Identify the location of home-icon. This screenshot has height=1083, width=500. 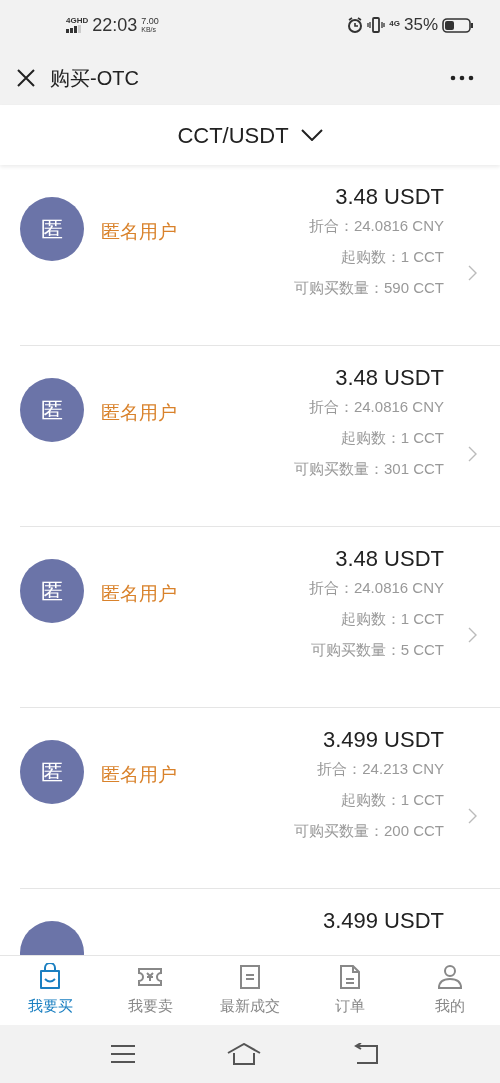
(244, 1054).